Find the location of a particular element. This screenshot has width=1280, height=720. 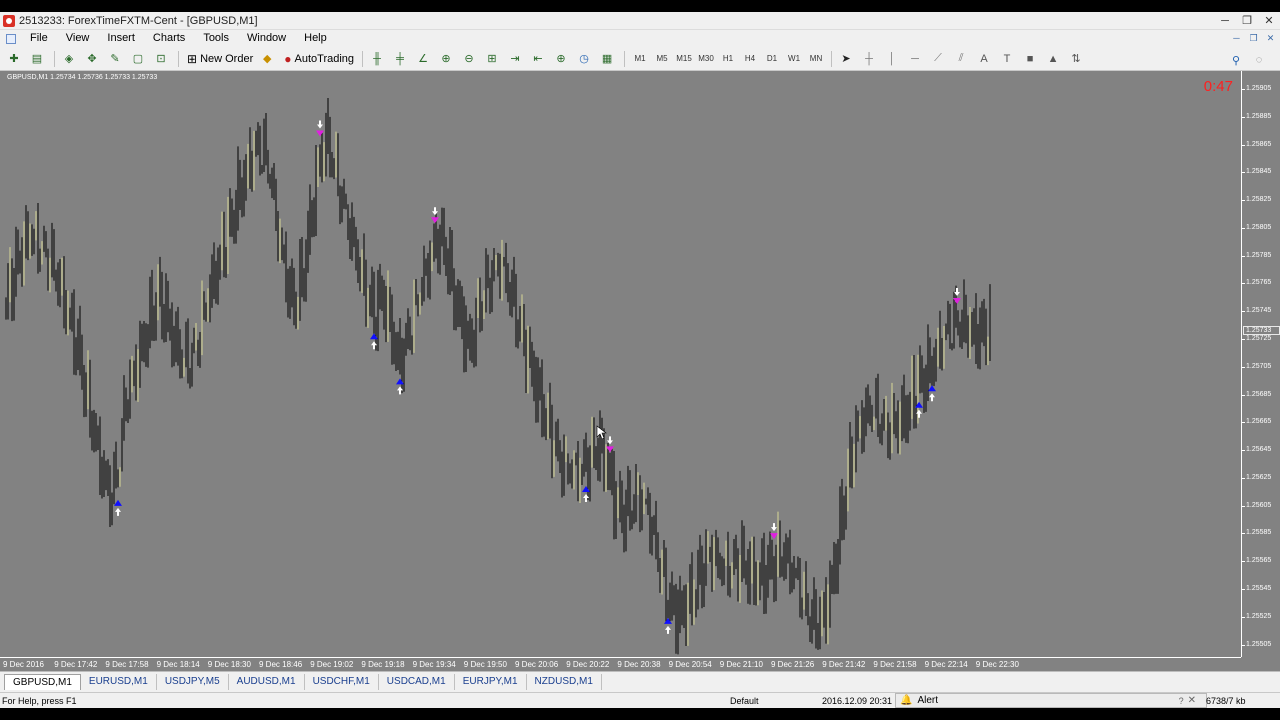

bar-chart-icon: ╫ is located at coordinates (377, 59).